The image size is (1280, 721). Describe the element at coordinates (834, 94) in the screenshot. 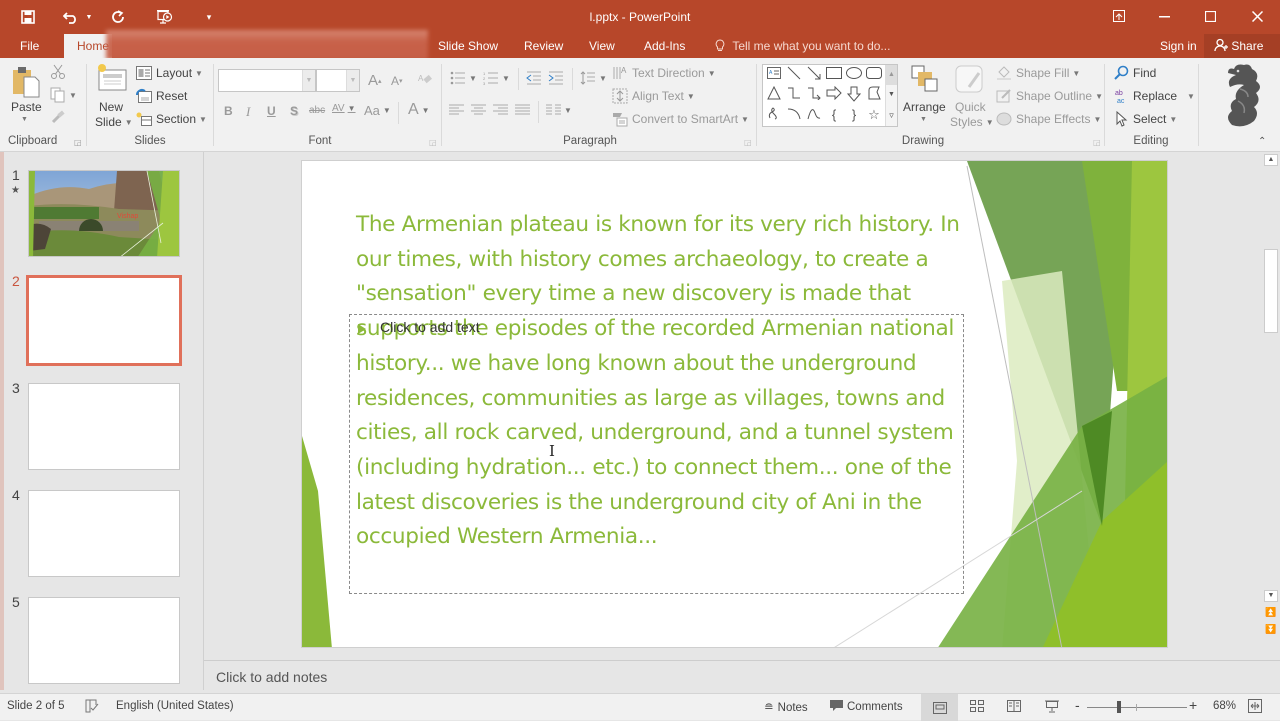

I see `right-arrow-shape-icon` at that location.